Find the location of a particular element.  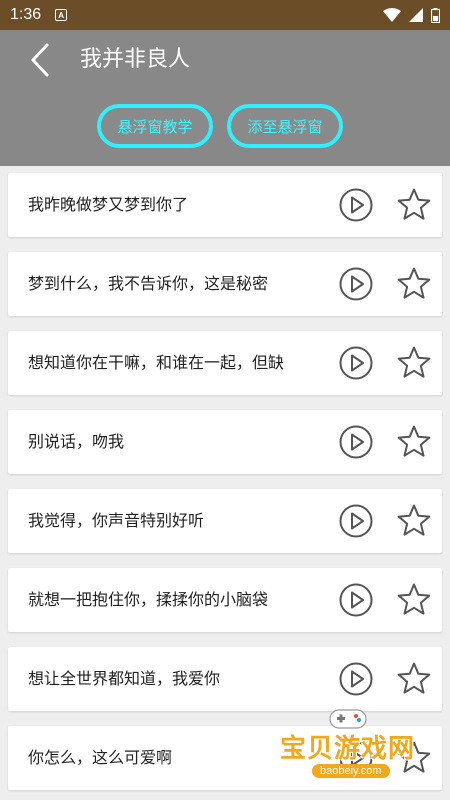

wifi-icon is located at coordinates (392, 15).